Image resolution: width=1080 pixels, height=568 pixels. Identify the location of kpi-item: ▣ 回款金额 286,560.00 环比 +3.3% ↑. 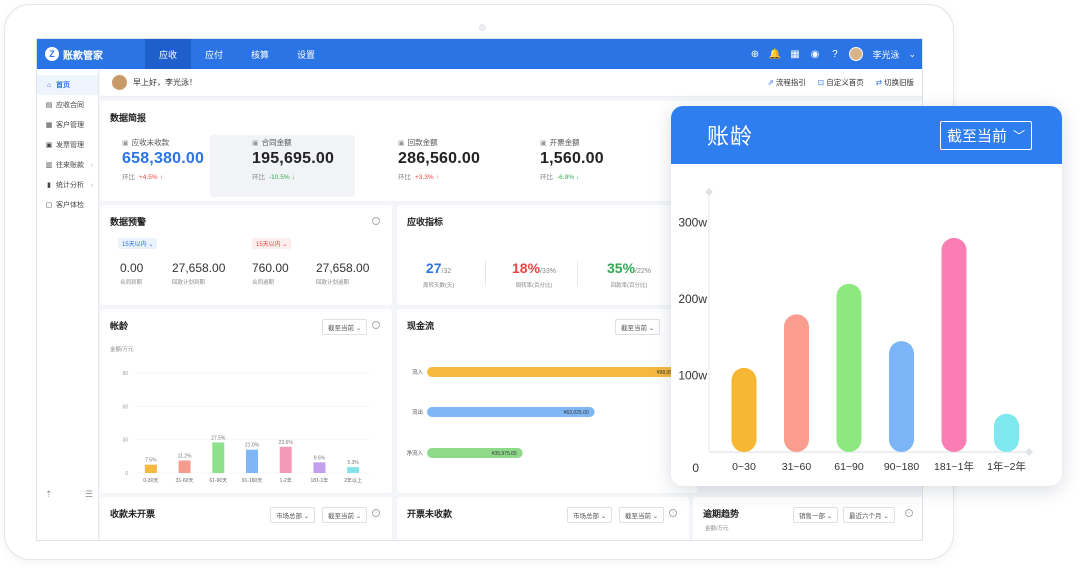
(439, 159).